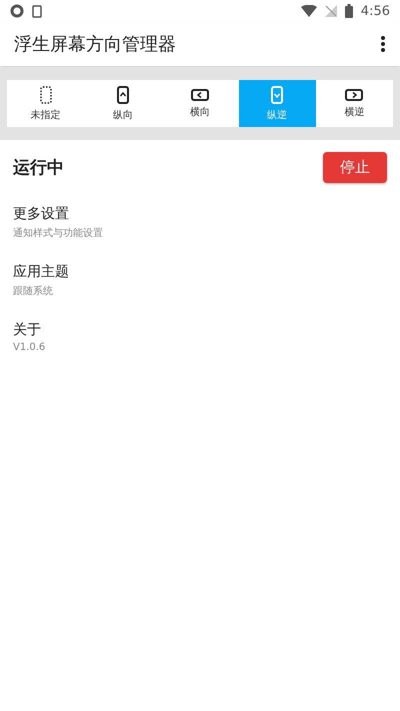 Image resolution: width=400 pixels, height=711 pixels. What do you see at coordinates (308, 11) in the screenshot?
I see `wifi-icon` at bounding box center [308, 11].